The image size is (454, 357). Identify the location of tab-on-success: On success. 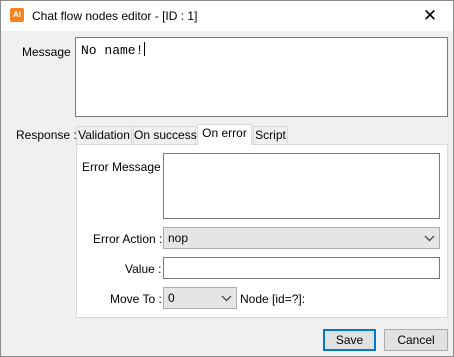
(165, 135).